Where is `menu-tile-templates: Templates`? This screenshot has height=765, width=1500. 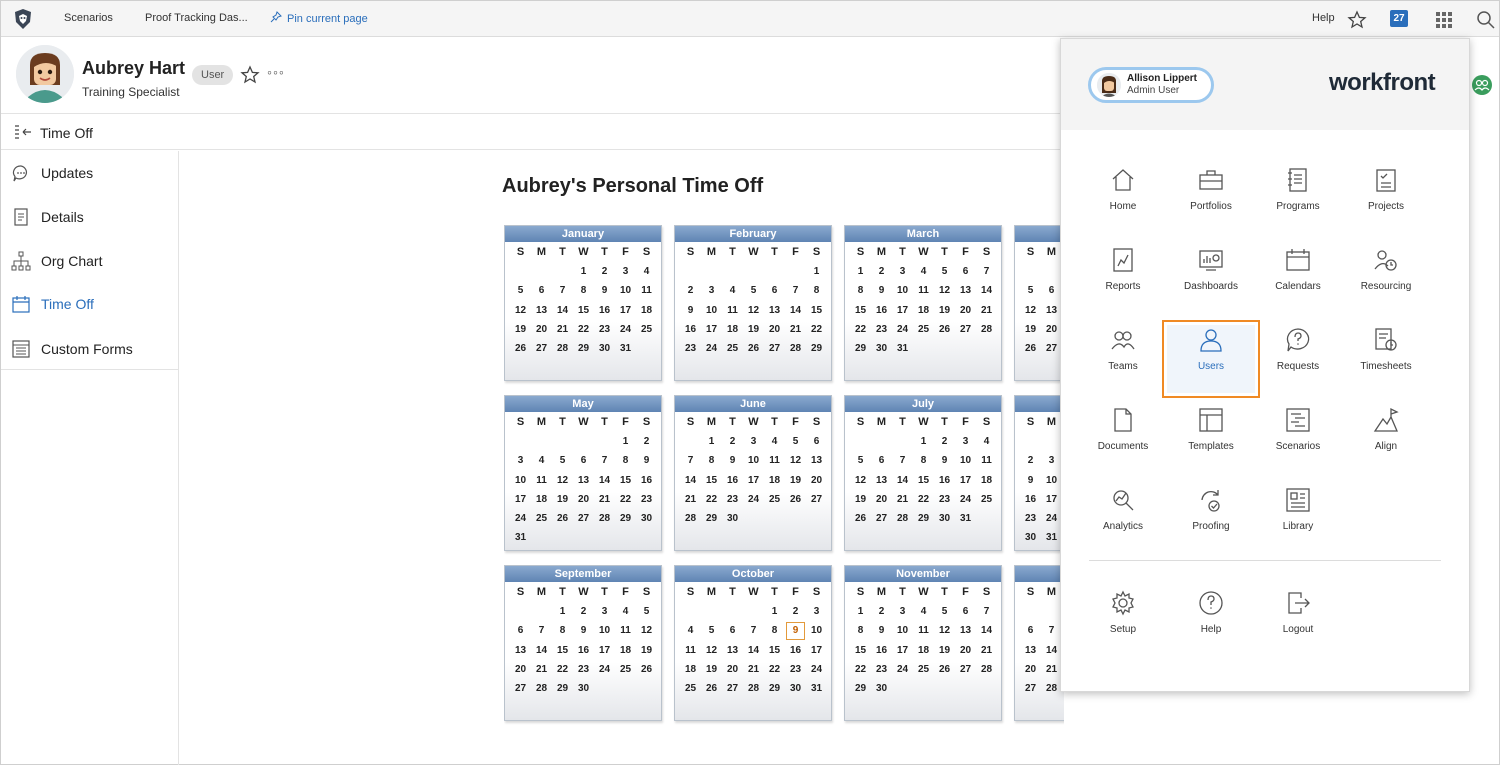
menu-tile-templates: Templates is located at coordinates (1211, 439).